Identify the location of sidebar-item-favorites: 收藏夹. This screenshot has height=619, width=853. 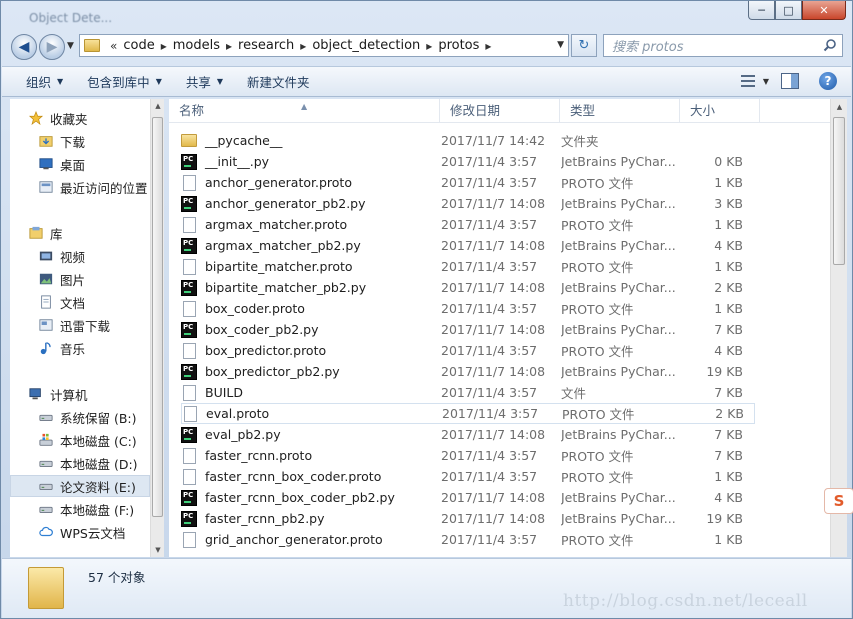
(96, 118).